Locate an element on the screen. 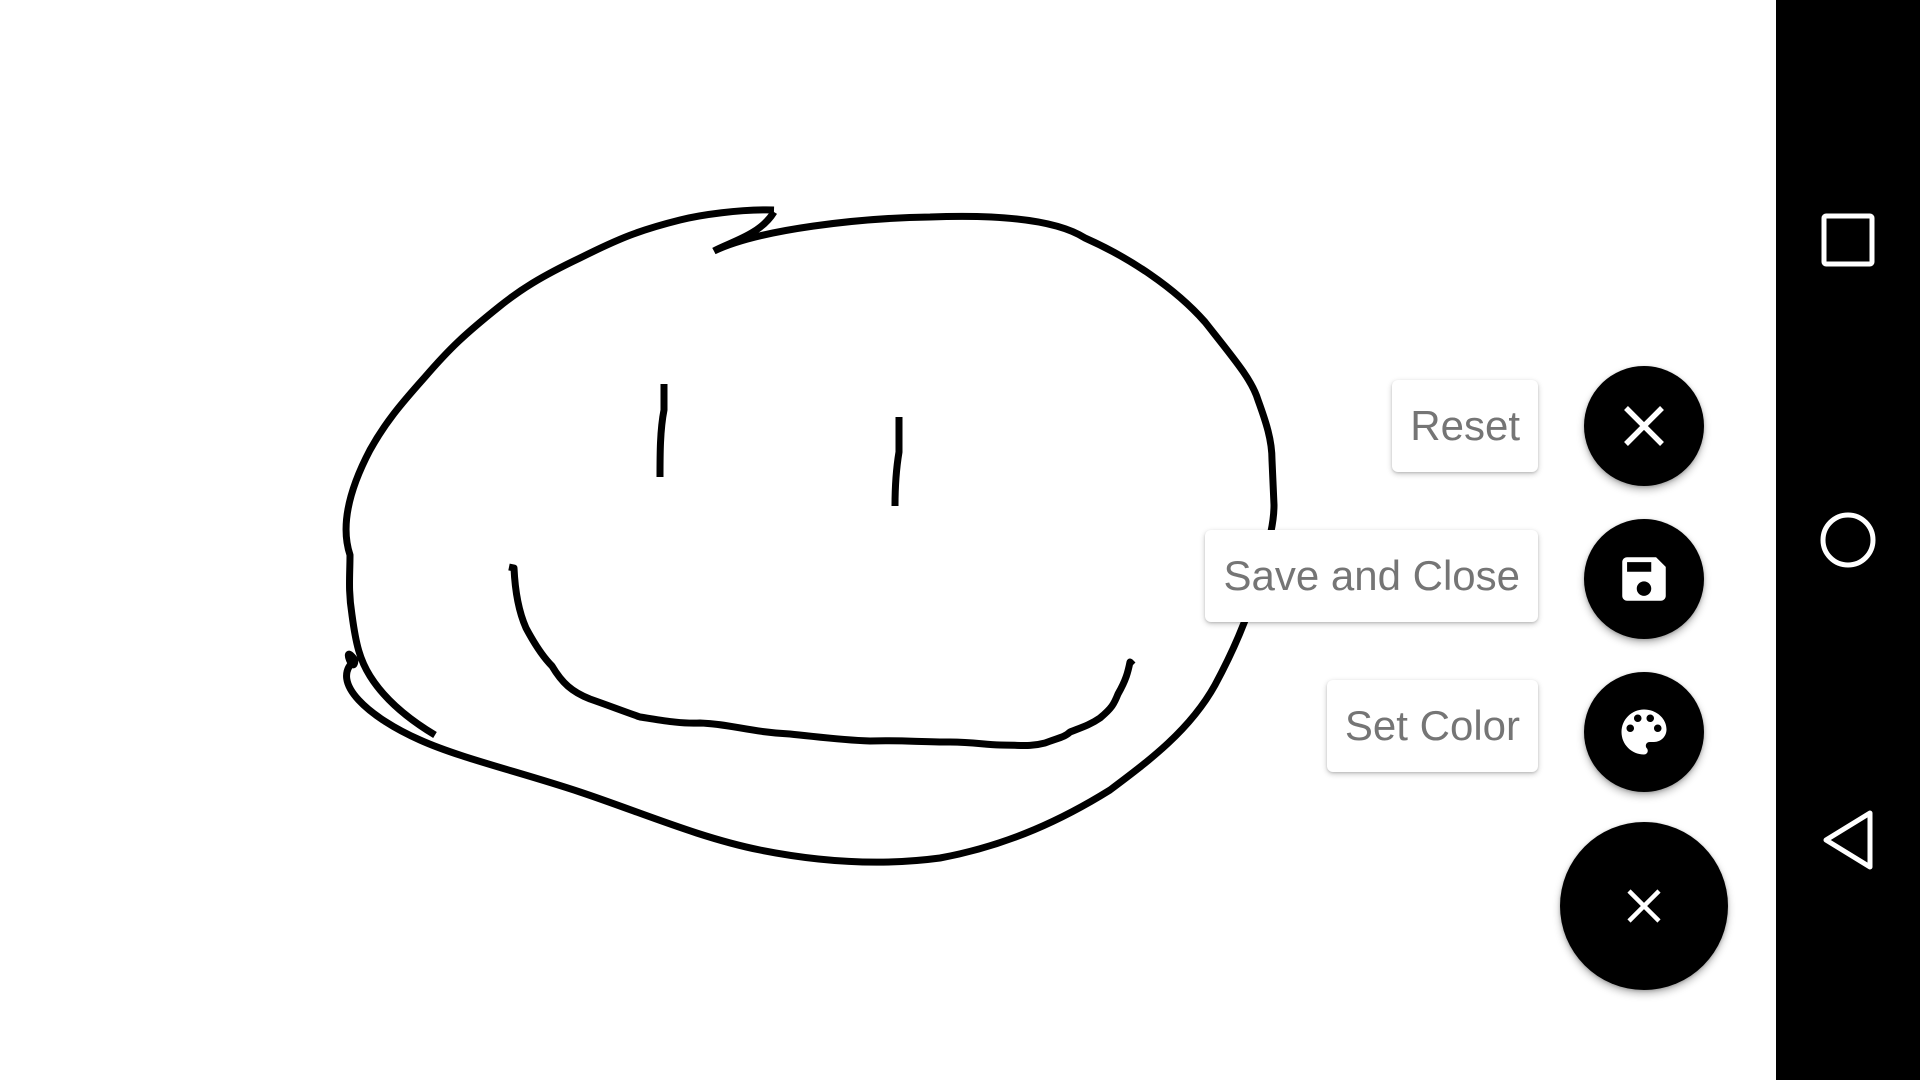  navigation-bar is located at coordinates (1848, 540).